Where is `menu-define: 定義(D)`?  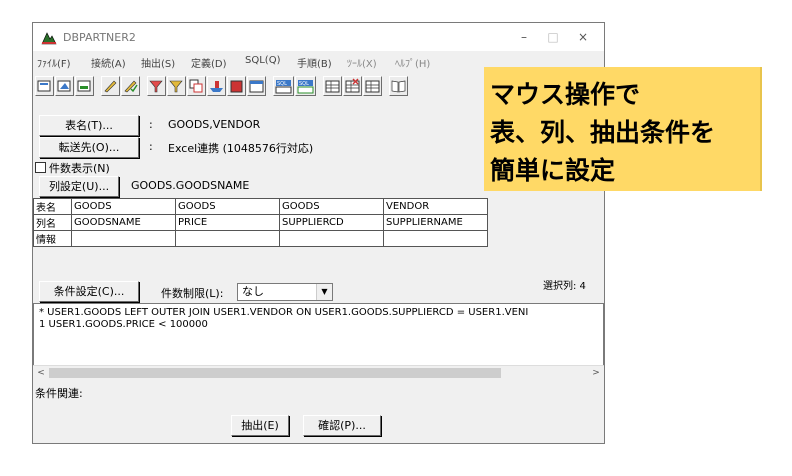
menu-define: 定義(D) is located at coordinates (209, 62).